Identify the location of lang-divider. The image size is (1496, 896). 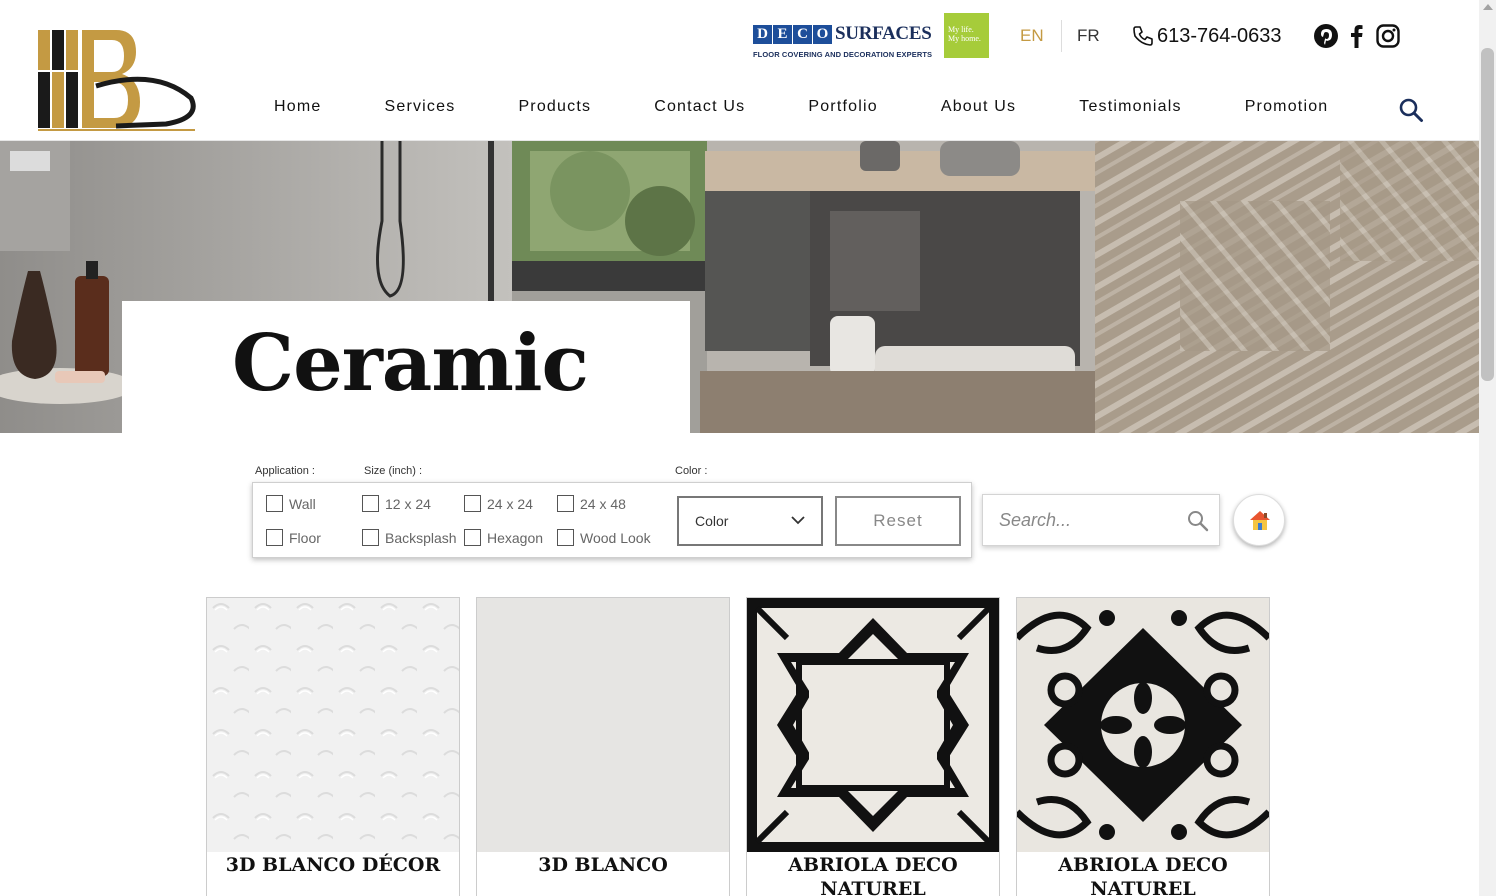
(1061, 36).